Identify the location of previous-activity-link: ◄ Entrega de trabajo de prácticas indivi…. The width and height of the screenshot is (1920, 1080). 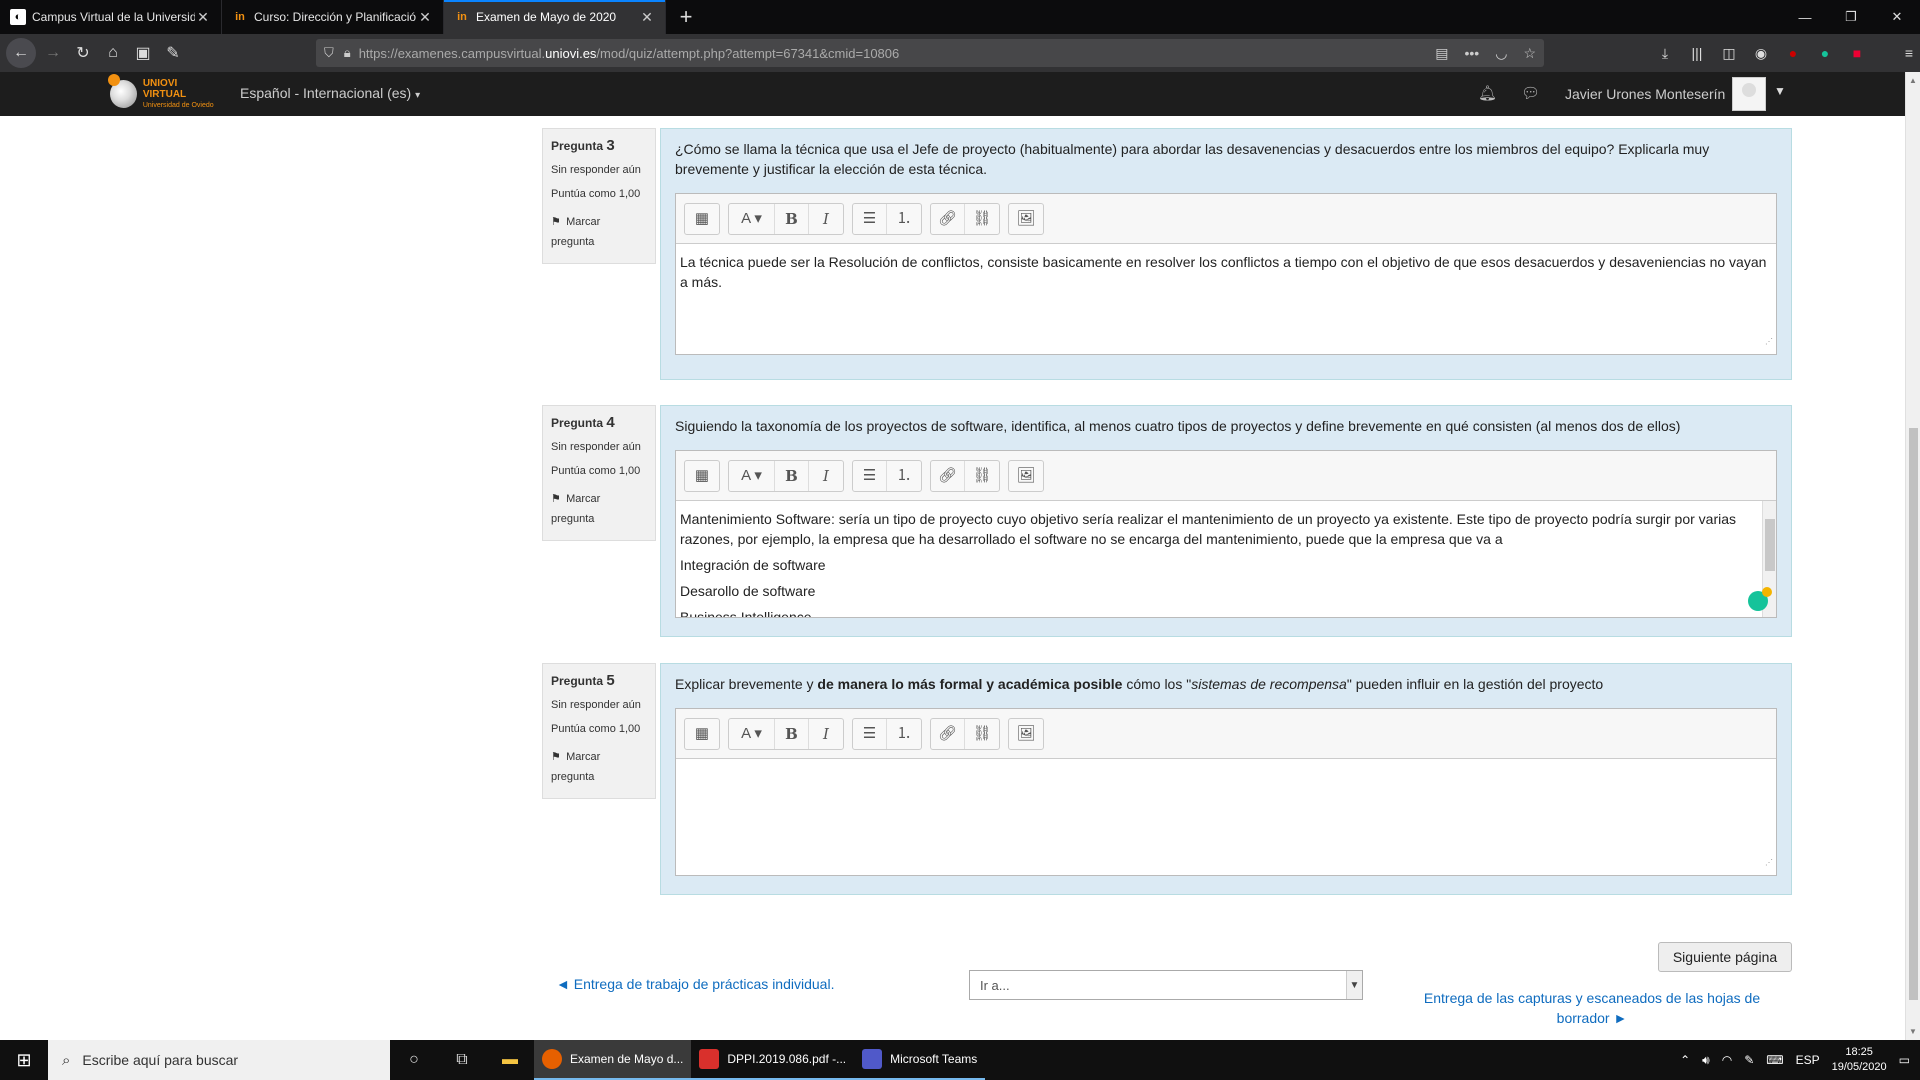
(695, 984).